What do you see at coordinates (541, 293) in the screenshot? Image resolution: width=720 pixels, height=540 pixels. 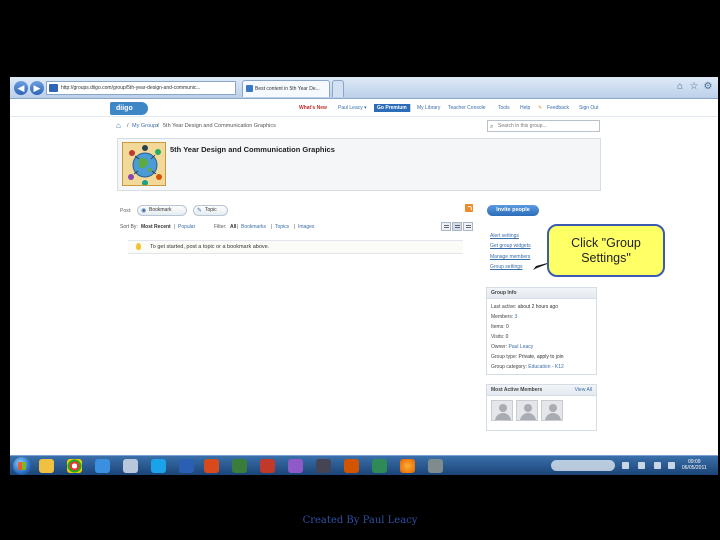 I see `group-info-title: Group Info` at bounding box center [541, 293].